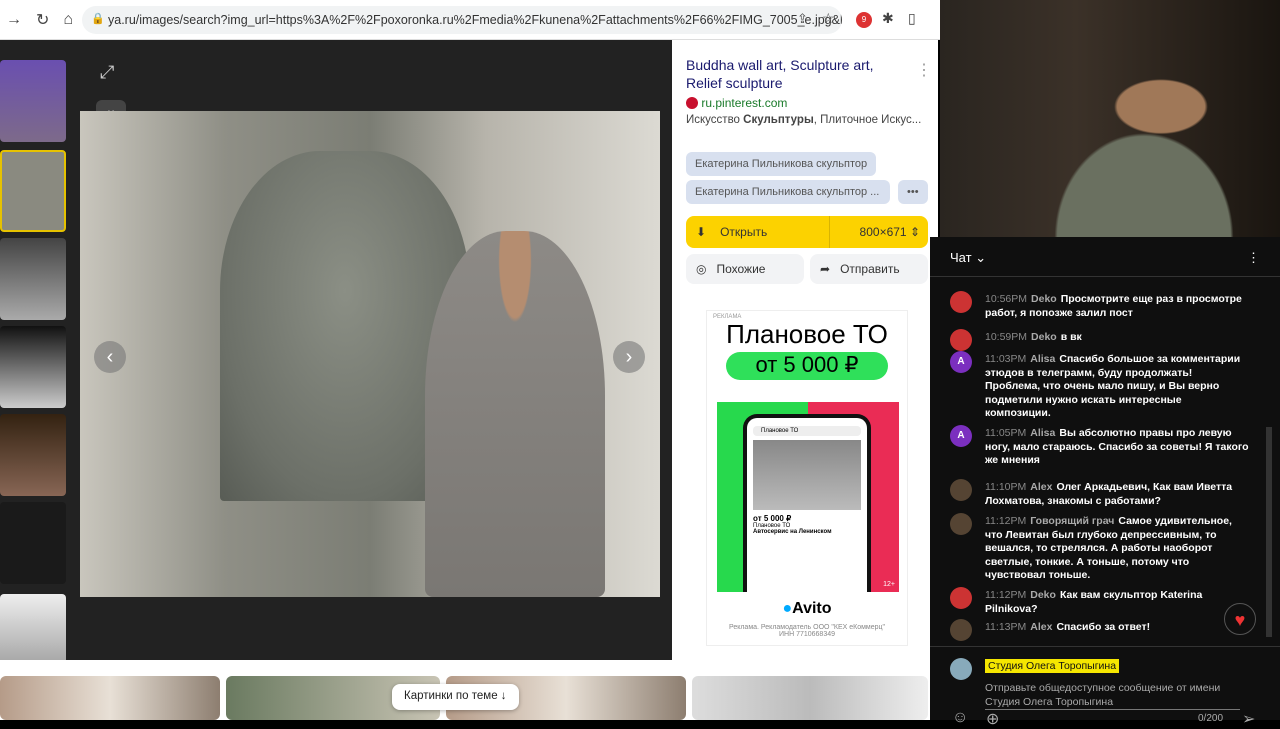 This screenshot has width=1280, height=729. I want to click on scrollbar, so click(1269, 532).